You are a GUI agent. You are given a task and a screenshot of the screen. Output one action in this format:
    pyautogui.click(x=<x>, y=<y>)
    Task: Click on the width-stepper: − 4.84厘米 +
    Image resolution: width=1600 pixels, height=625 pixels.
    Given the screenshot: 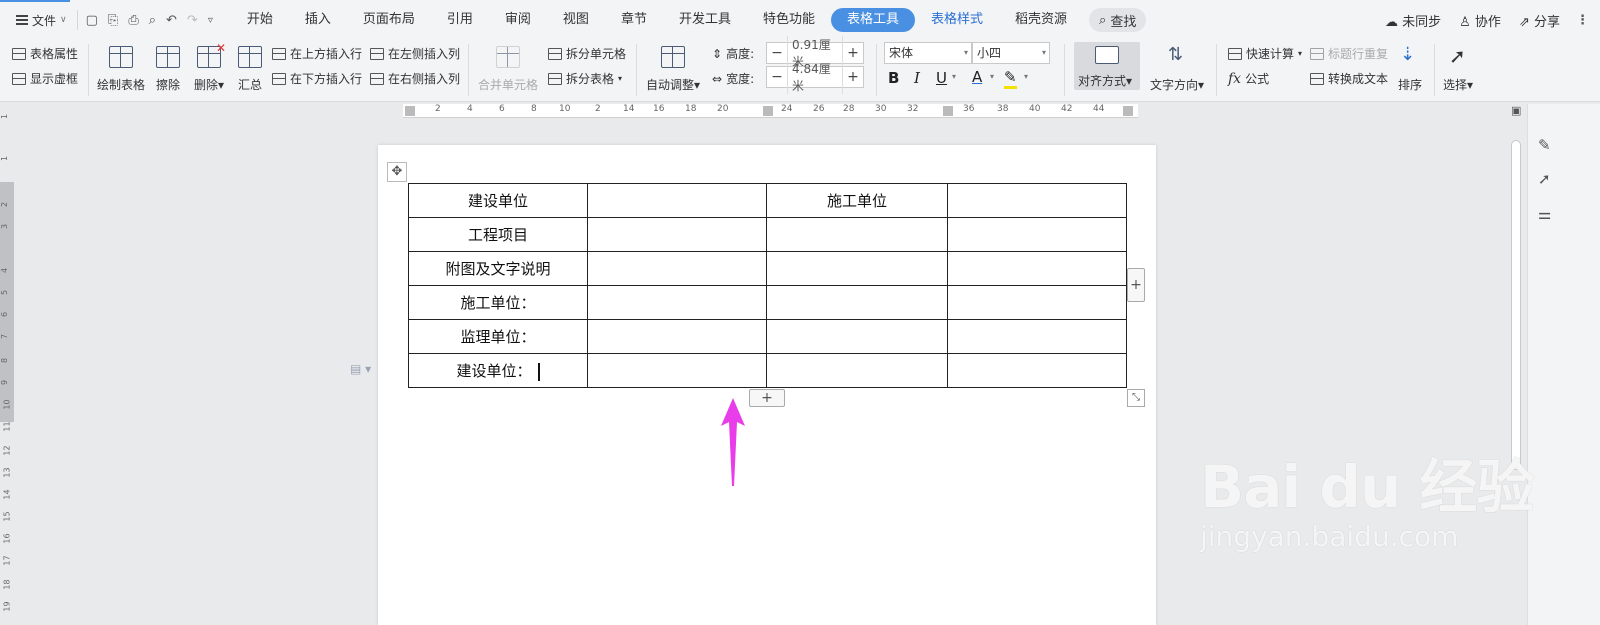 What is the action you would take?
    pyautogui.click(x=815, y=77)
    